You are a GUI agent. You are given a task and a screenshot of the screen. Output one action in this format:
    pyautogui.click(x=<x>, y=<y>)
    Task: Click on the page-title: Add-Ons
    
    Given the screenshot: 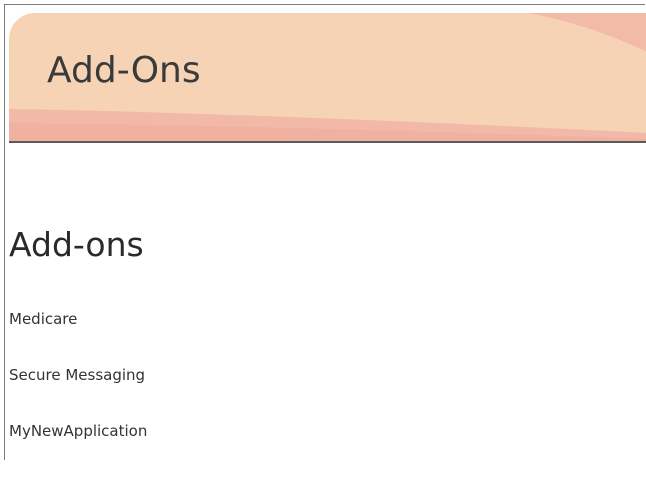 What is the action you would take?
    pyautogui.click(x=124, y=70)
    